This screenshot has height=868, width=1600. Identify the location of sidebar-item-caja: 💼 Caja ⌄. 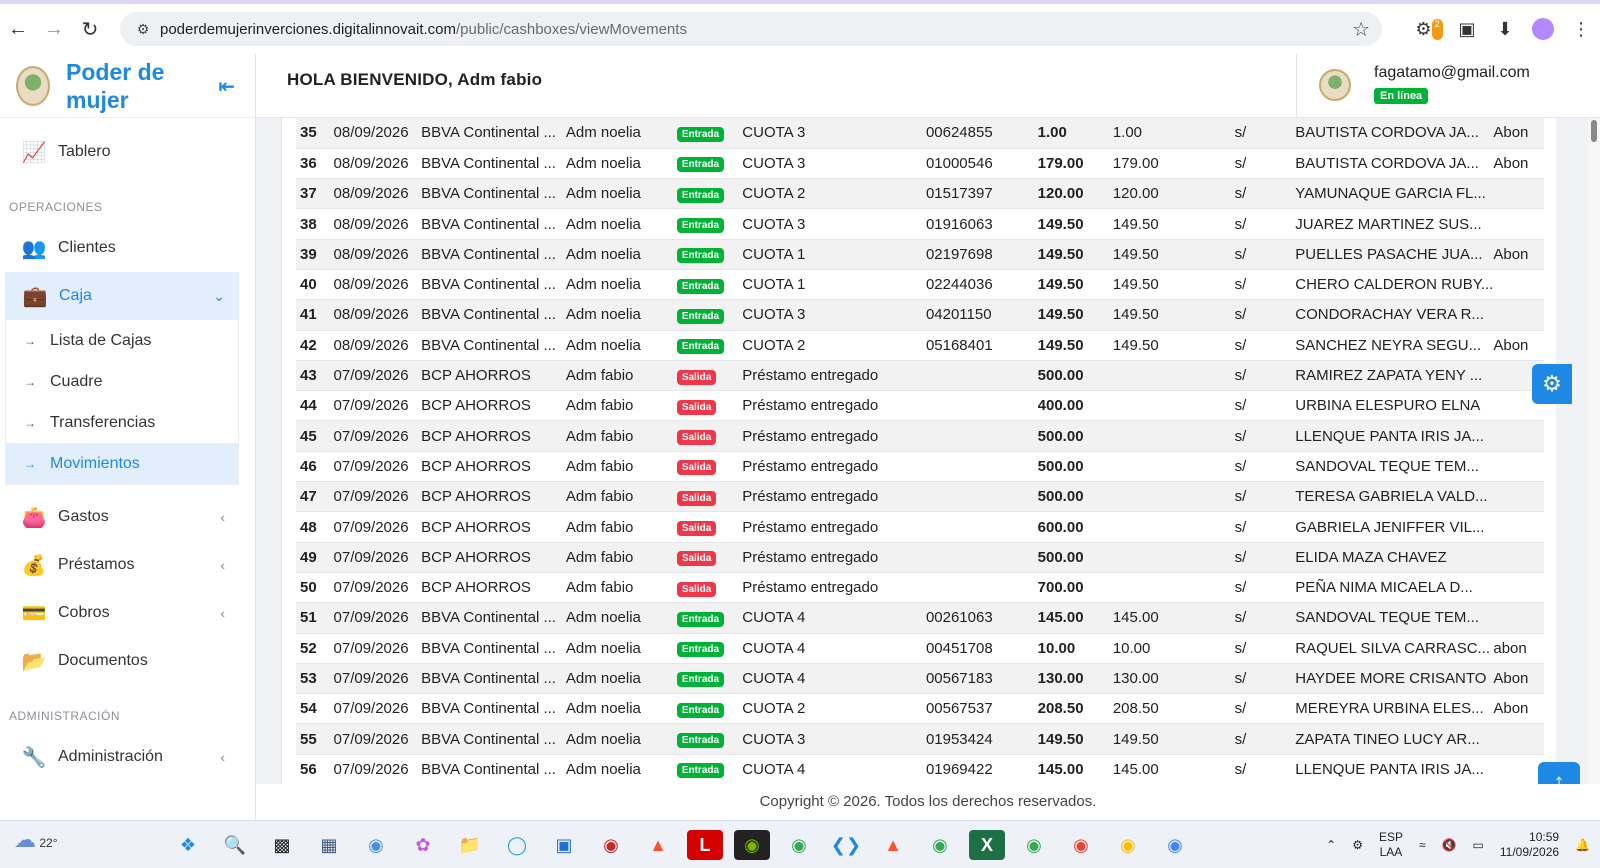
(122, 296).